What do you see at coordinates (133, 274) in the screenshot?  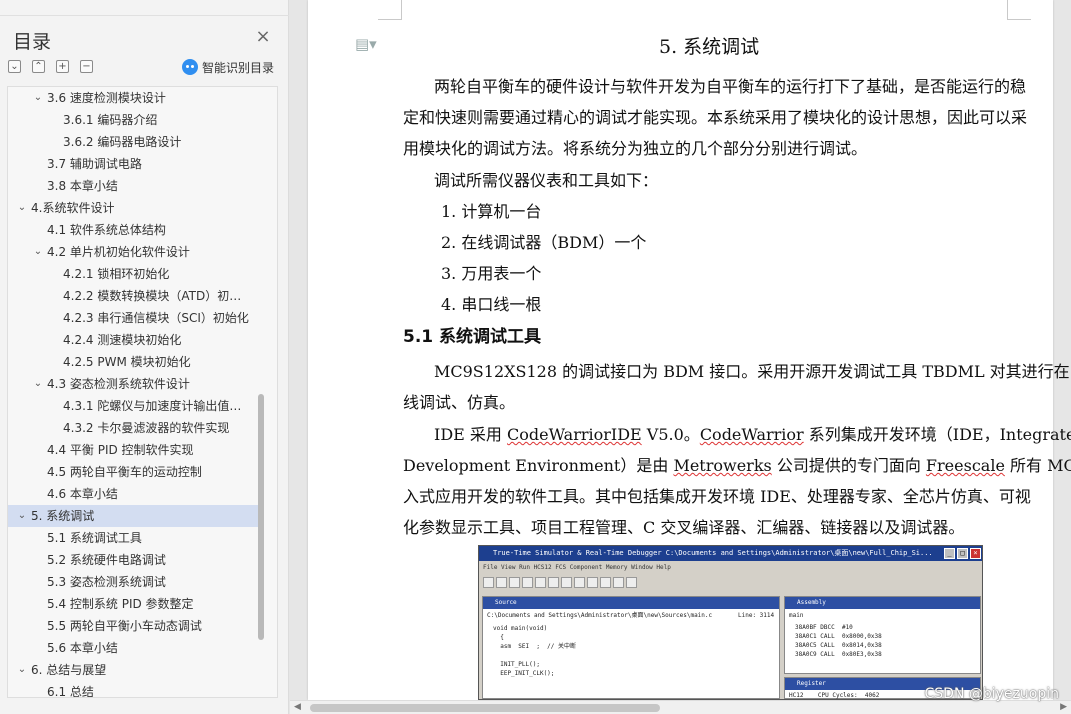 I see `toc-item: 4.2.1 锁相环初始化` at bounding box center [133, 274].